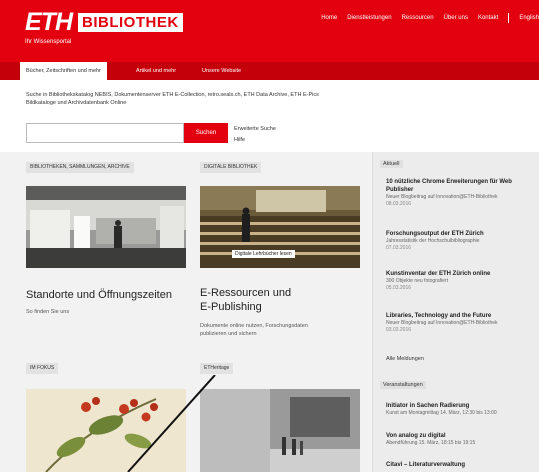  I want to click on nav-divider, so click(509, 18).